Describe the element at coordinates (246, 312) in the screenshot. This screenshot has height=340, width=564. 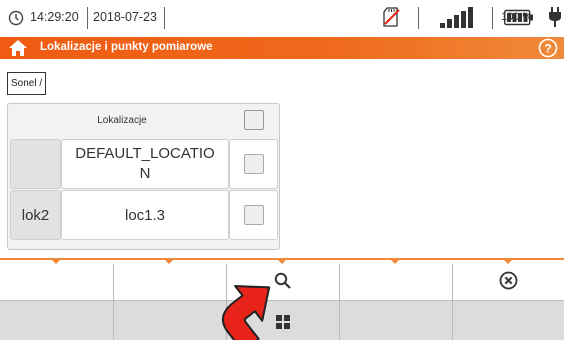
I see `curved-arrow-annotation` at that location.